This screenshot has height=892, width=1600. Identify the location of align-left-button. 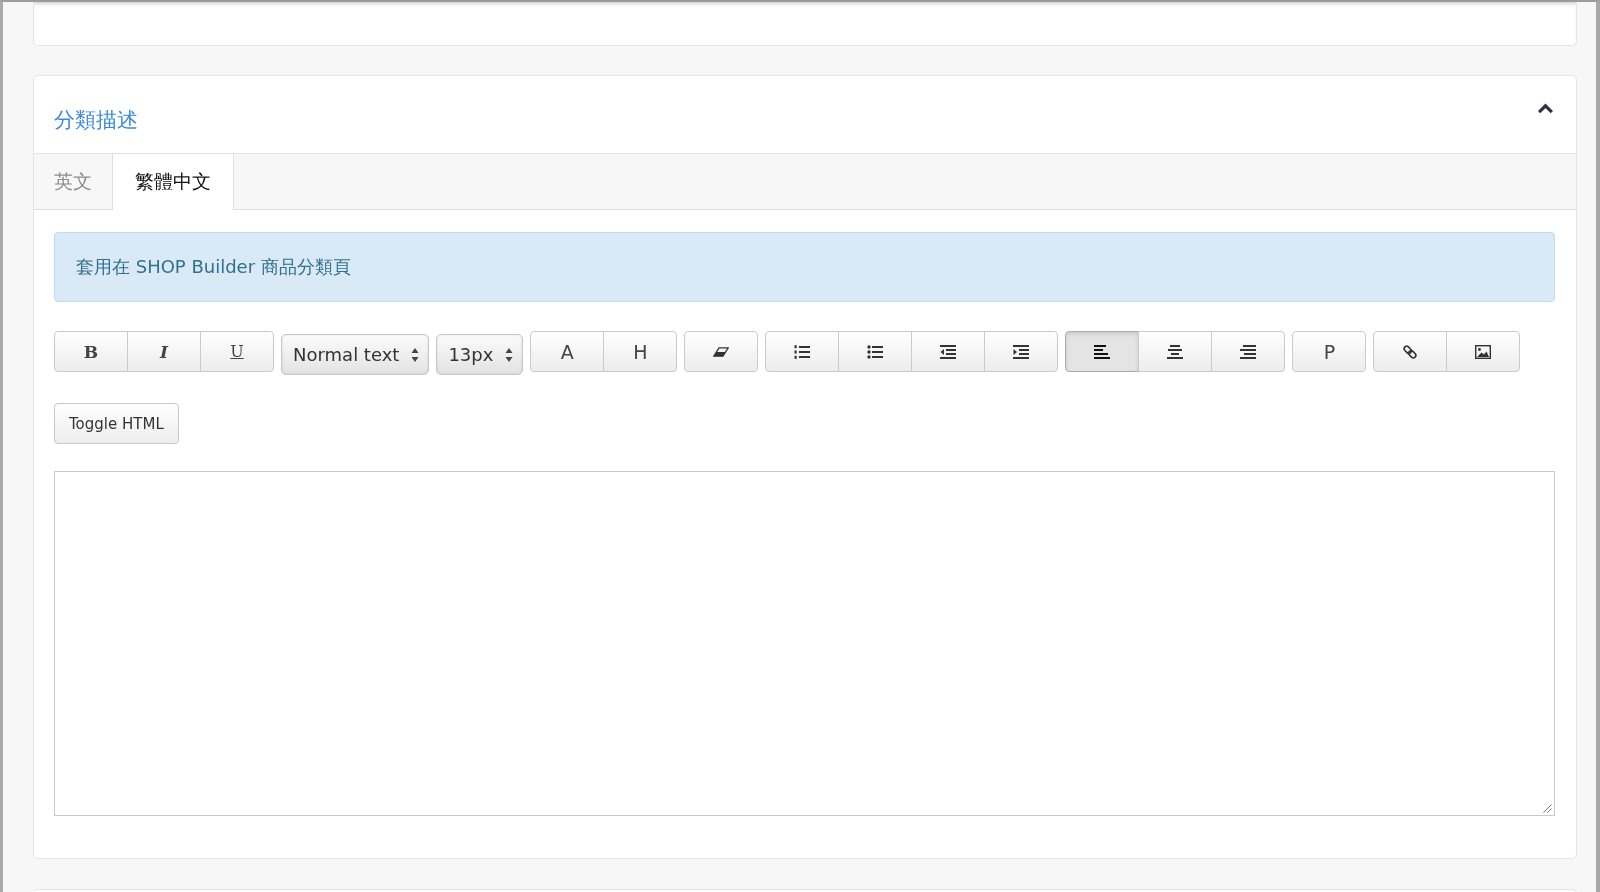
(1102, 351).